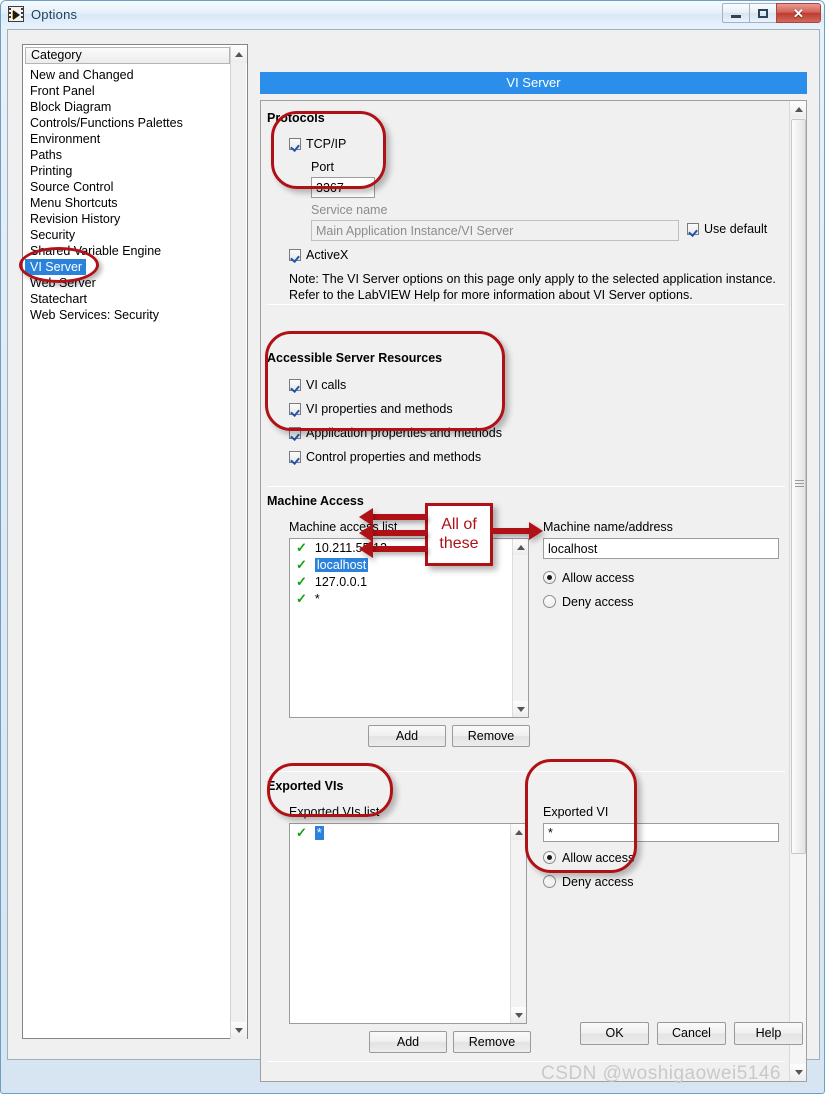 The image size is (825, 1094). Describe the element at coordinates (549, 577) in the screenshot. I see `machine-allow-access-radio` at that location.